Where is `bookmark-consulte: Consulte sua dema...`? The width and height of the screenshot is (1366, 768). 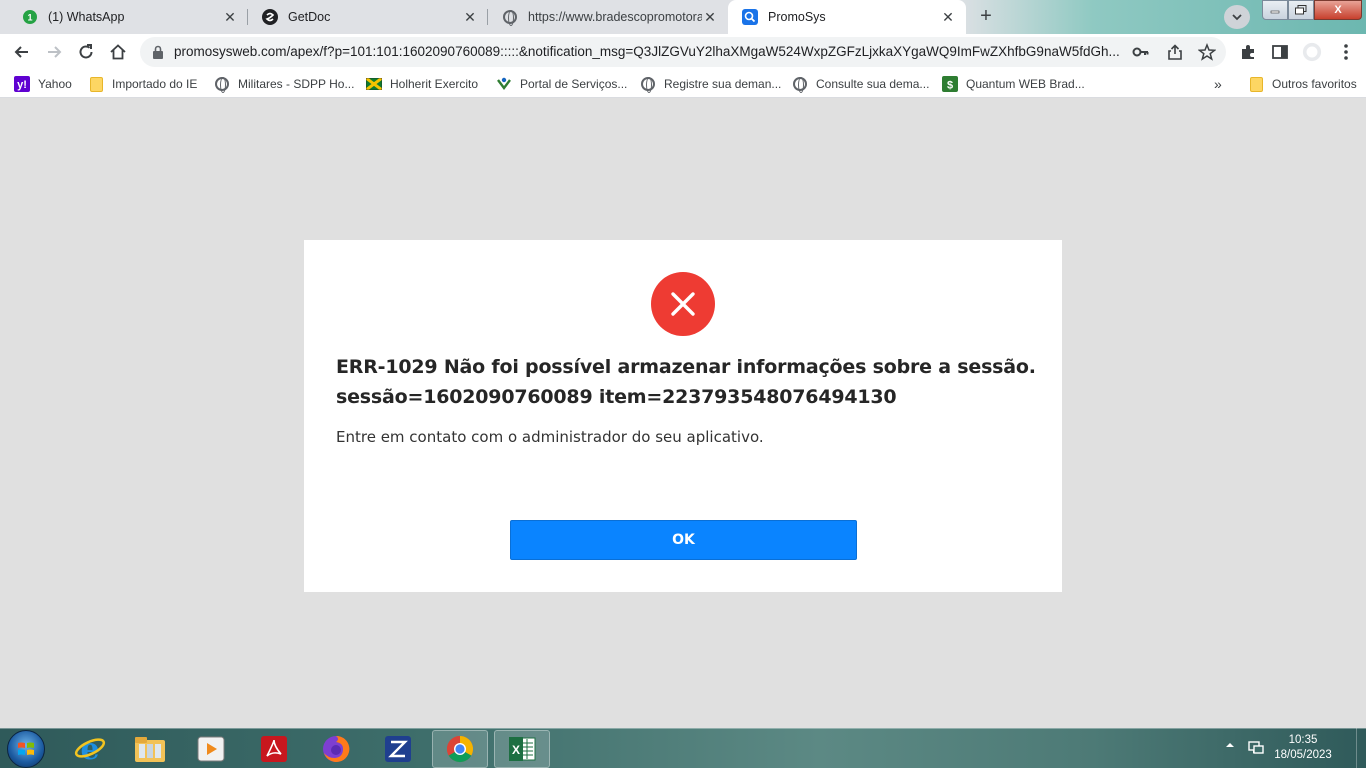
bookmark-consulte: Consulte sua dema... is located at coordinates (860, 84).